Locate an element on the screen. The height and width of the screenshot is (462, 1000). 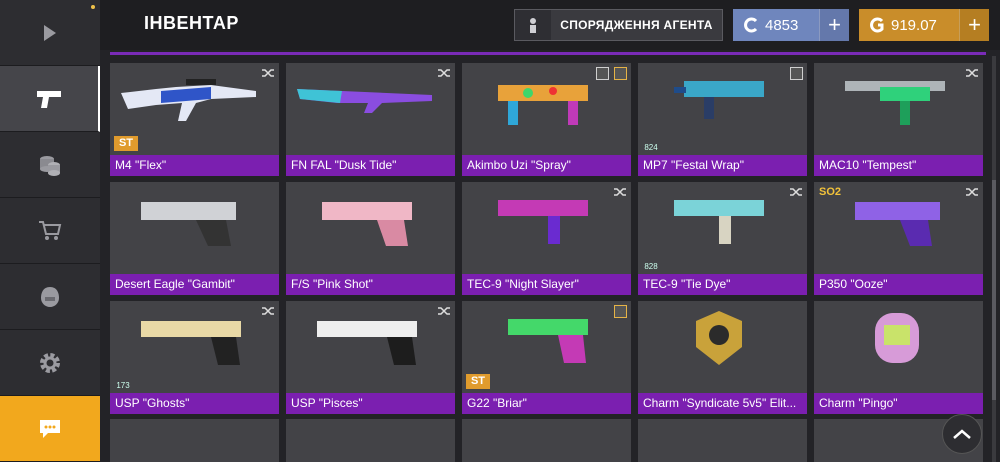
item-name: Akimbo Uzi "Spray" is located at coordinates (546, 165).